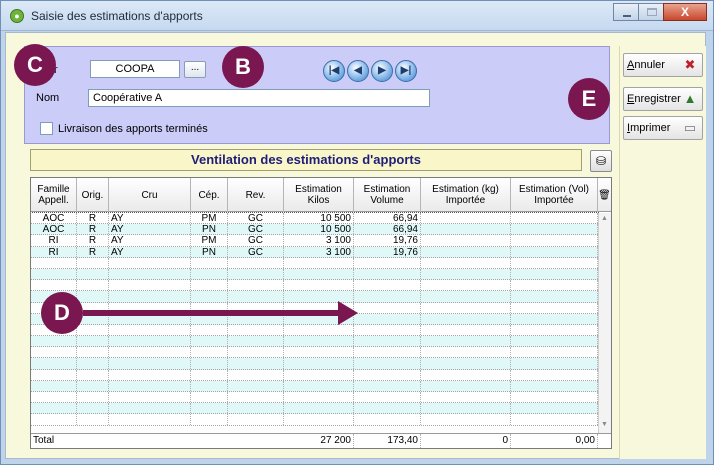 The height and width of the screenshot is (465, 714). I want to click on col-cep: Cép., so click(209, 195).